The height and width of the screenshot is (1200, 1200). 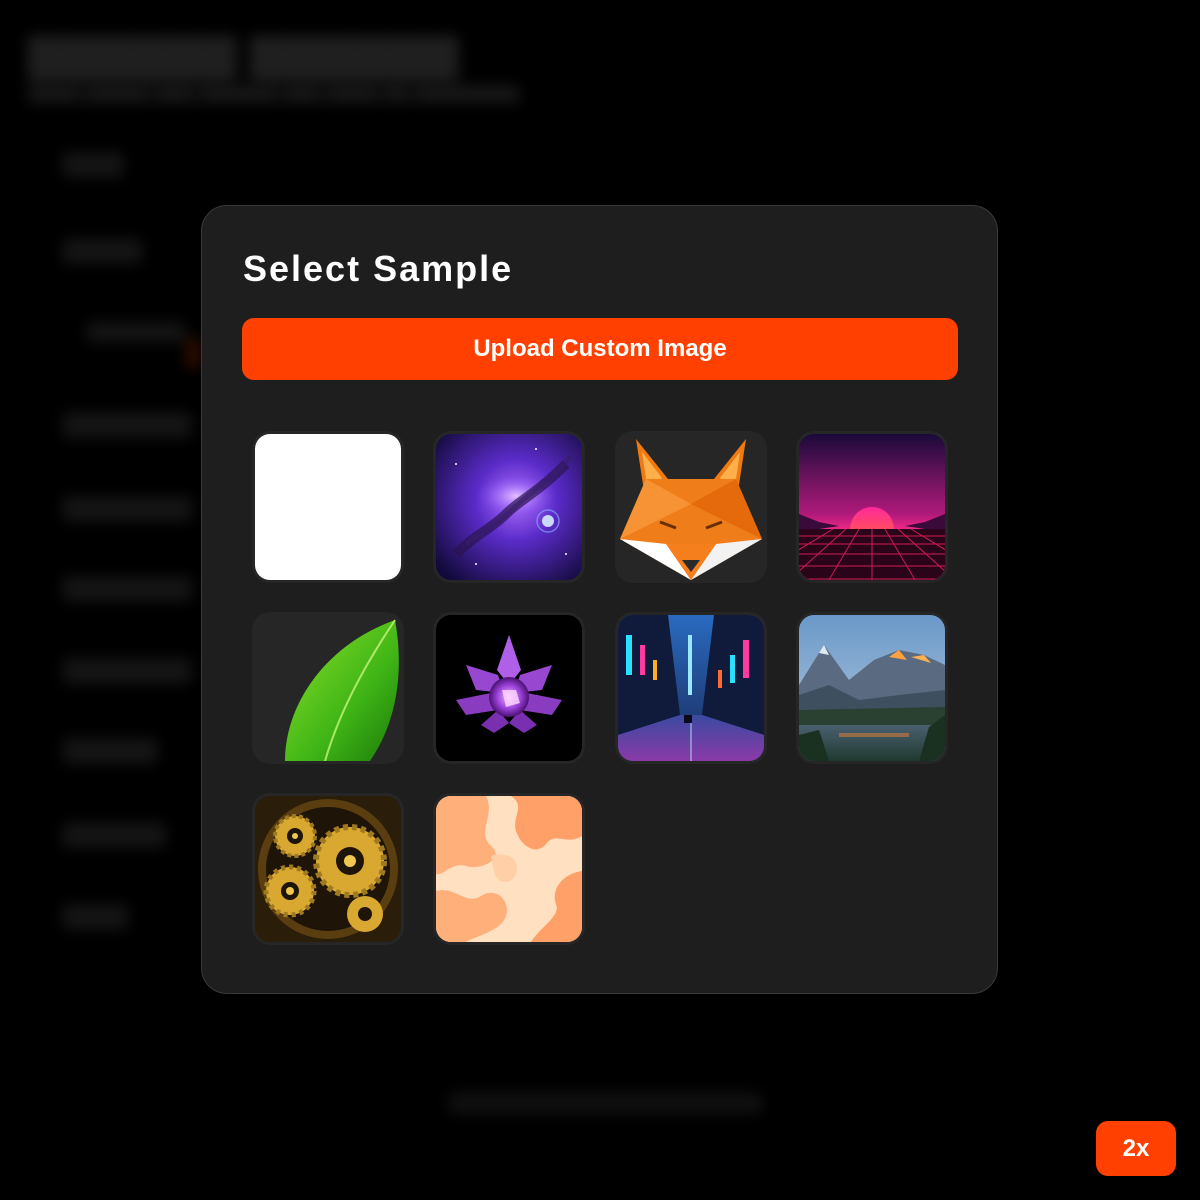 I want to click on mountain-lake-image, so click(x=872, y=688).